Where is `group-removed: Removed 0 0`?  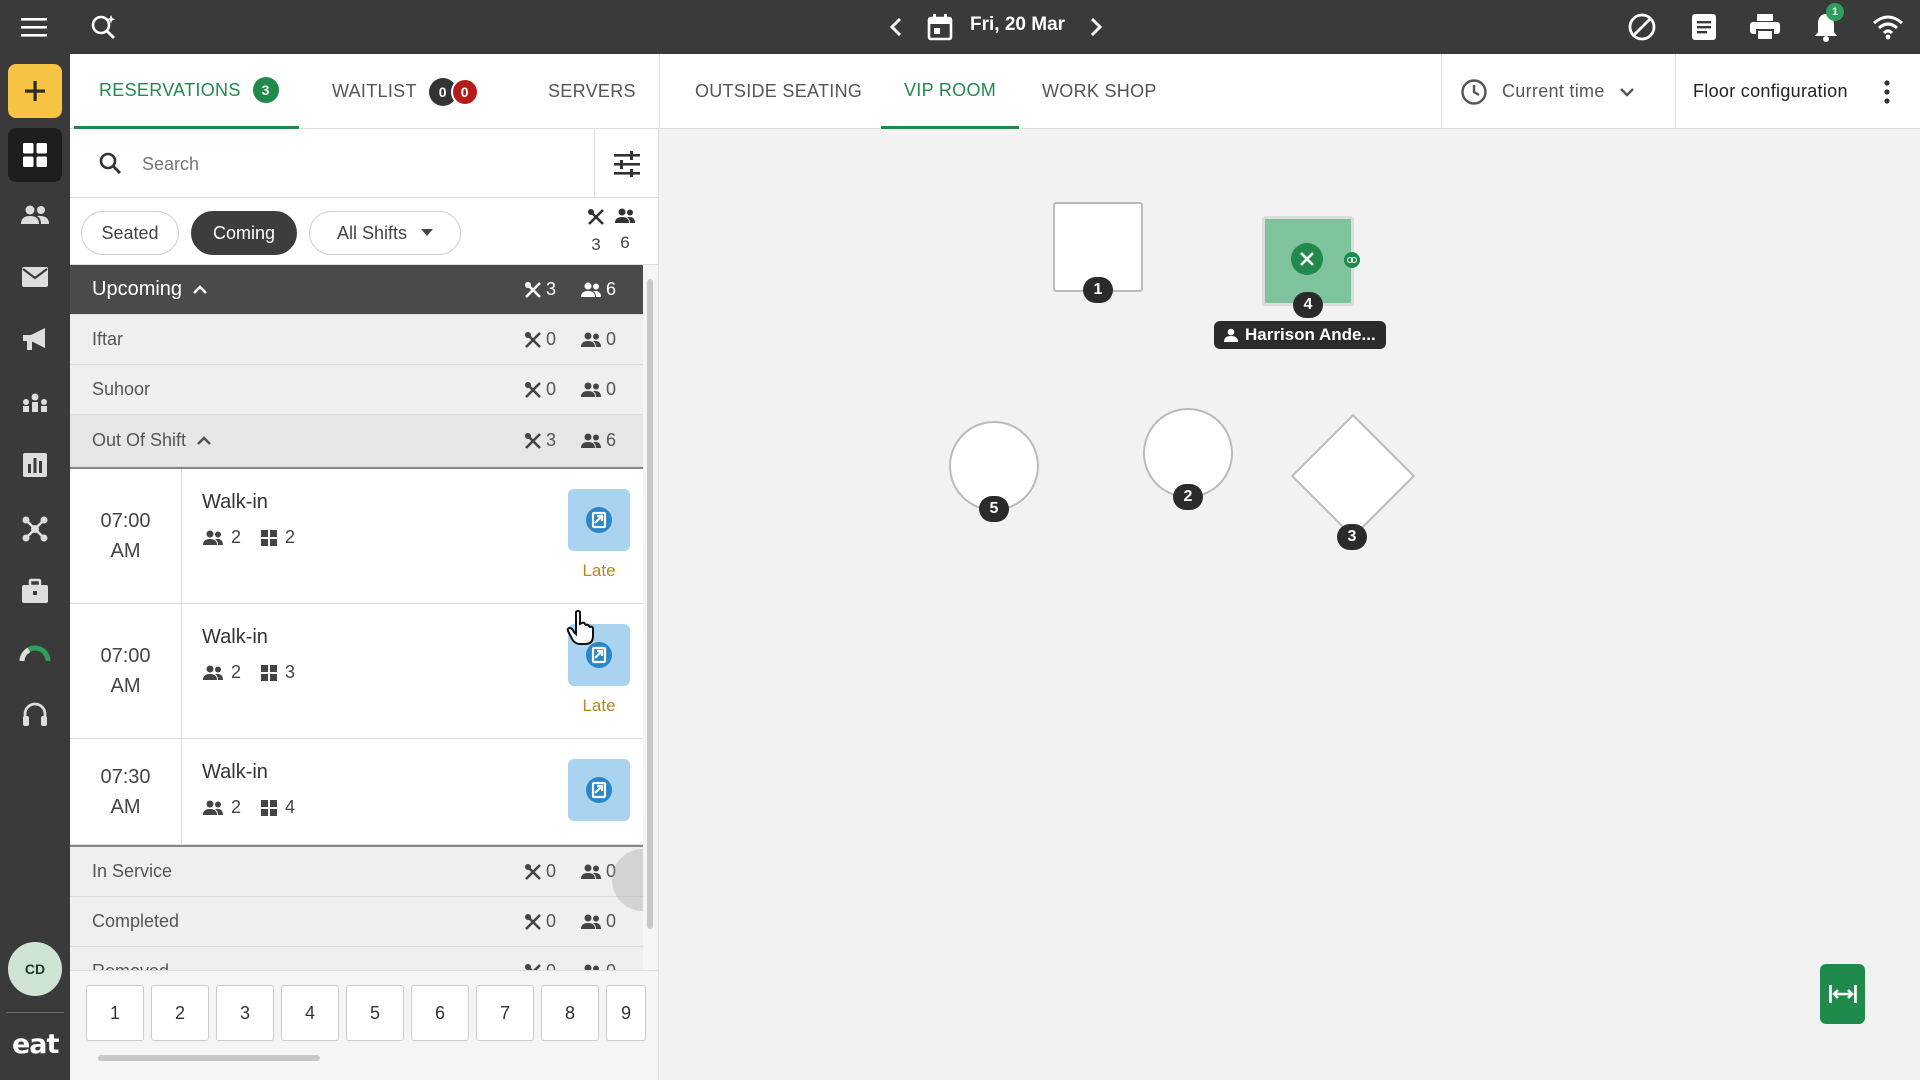 group-removed: Removed 0 0 is located at coordinates (356, 958).